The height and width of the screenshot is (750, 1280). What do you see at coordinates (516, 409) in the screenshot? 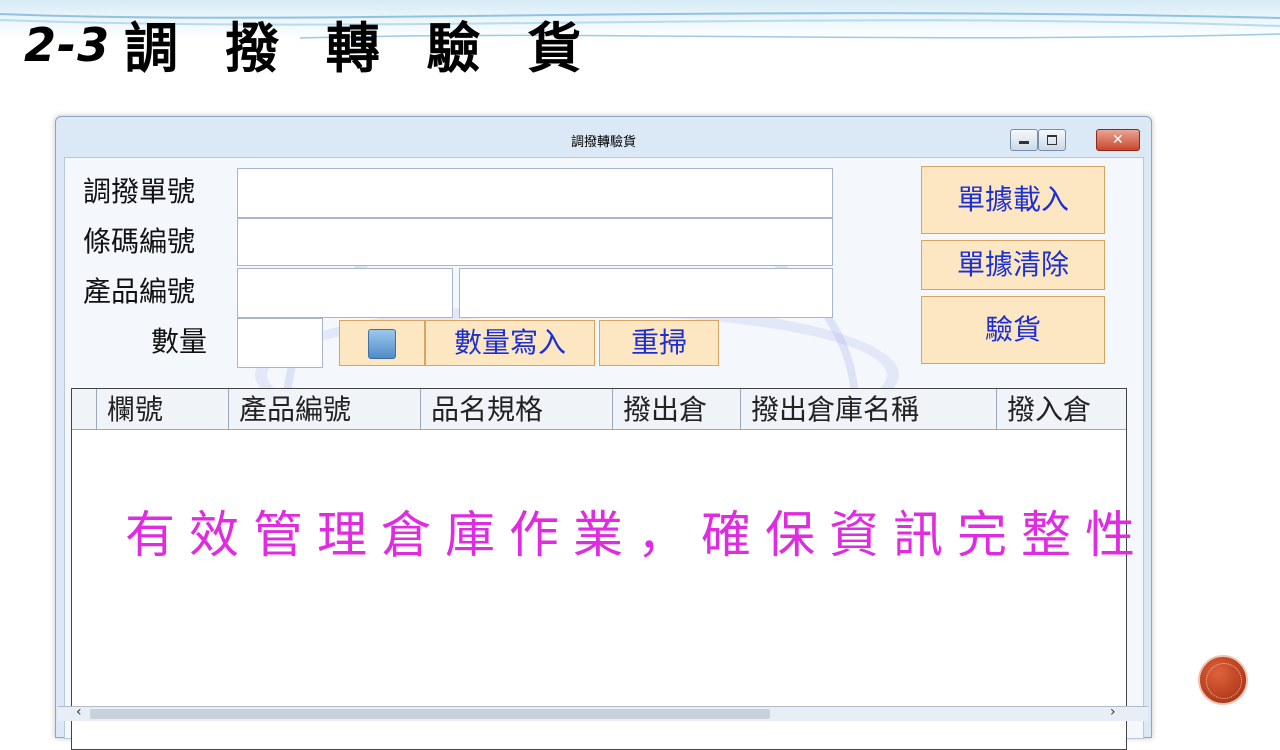
I see `grid-col-product-spec: 品名規格` at bounding box center [516, 409].